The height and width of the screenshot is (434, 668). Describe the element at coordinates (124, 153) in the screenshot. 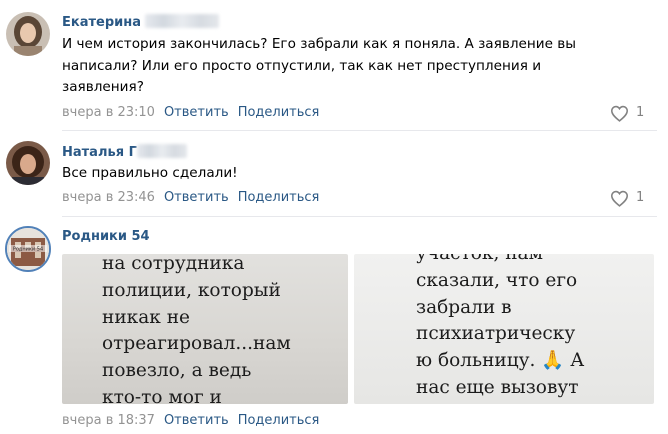

I see `comment-author: Наталья Г` at that location.